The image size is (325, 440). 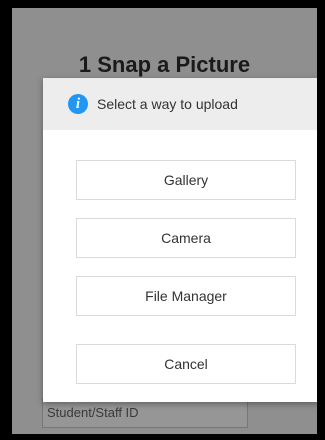 What do you see at coordinates (164, 64) in the screenshot?
I see `page-heading: 1 Snap a Picture` at bounding box center [164, 64].